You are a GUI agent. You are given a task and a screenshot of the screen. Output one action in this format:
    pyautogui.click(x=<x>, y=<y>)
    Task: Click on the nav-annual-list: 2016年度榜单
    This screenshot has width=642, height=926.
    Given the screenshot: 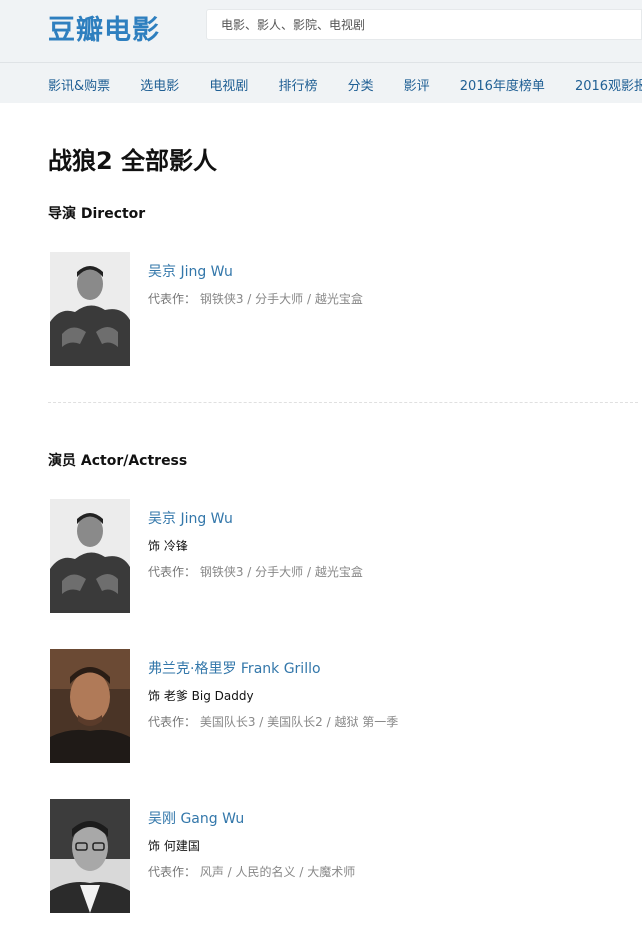 What is the action you would take?
    pyautogui.click(x=502, y=84)
    